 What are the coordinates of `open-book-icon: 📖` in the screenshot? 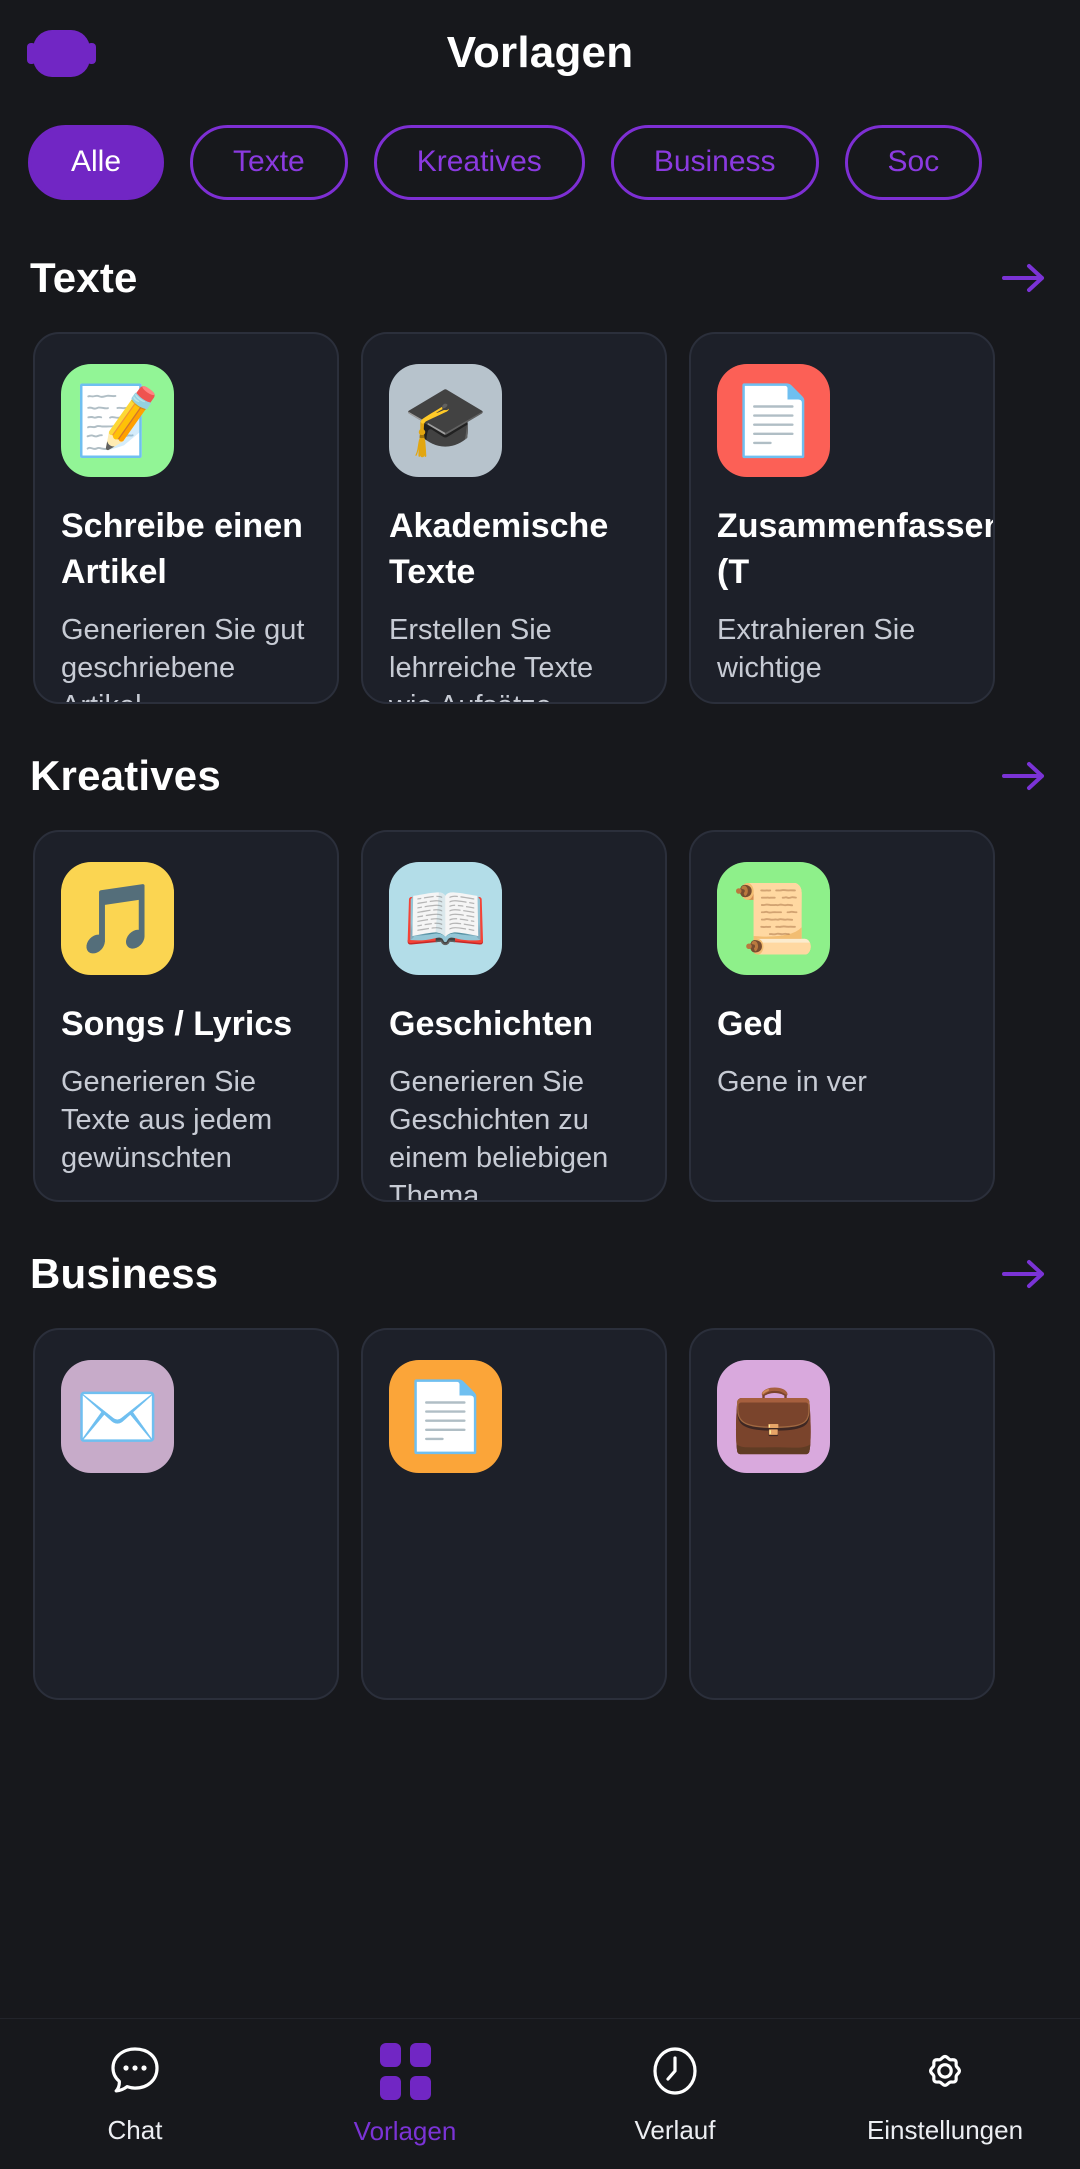 It's located at (445, 918).